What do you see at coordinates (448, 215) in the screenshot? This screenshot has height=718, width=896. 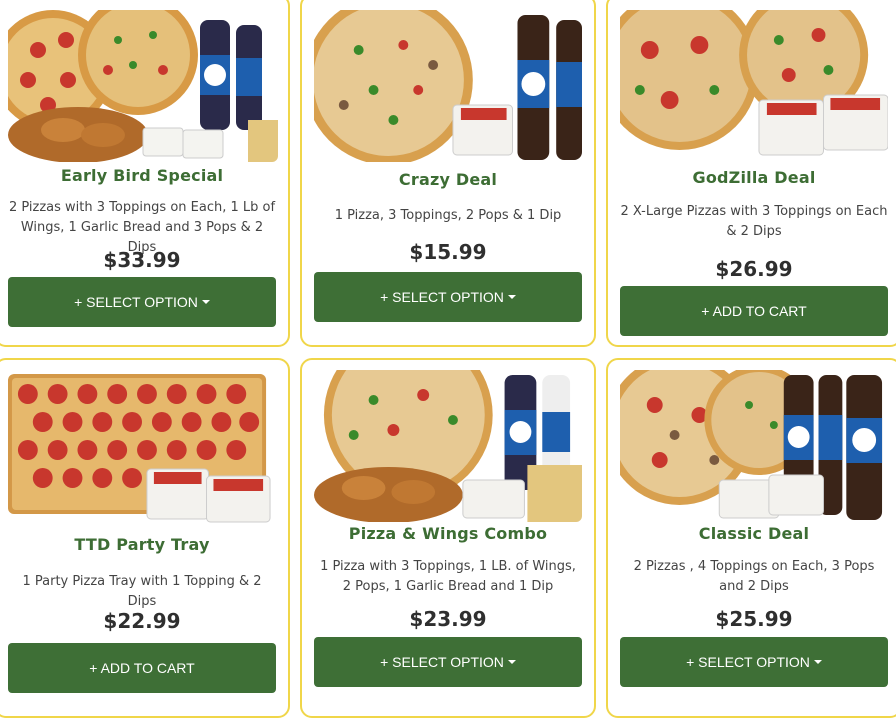 I see `deal-description: 1 Pizza, 3 Toppings, 2 Pops & 1 Dip` at bounding box center [448, 215].